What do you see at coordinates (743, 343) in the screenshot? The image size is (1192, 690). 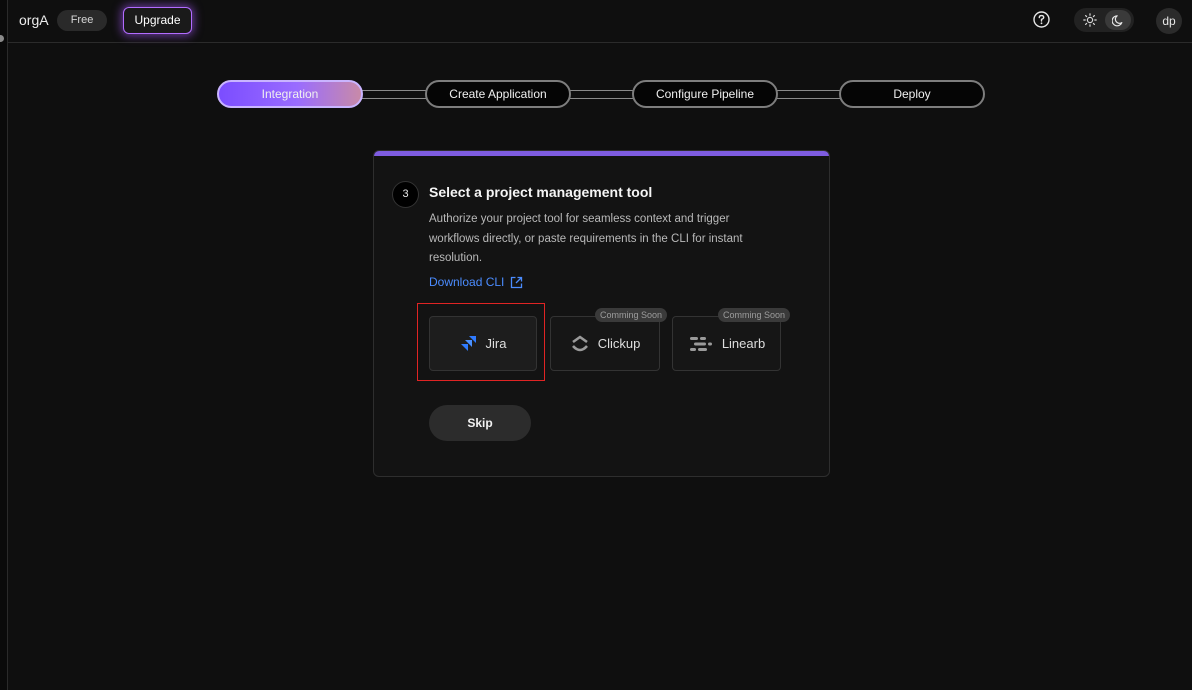 I see `tool-label: Linearb` at bounding box center [743, 343].